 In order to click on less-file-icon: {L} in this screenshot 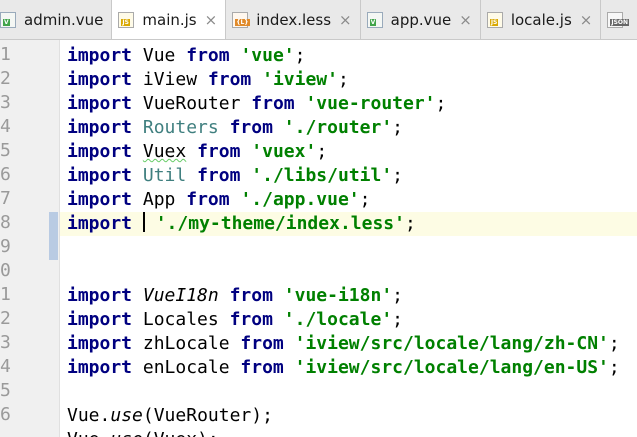, I will do `click(241, 19)`.